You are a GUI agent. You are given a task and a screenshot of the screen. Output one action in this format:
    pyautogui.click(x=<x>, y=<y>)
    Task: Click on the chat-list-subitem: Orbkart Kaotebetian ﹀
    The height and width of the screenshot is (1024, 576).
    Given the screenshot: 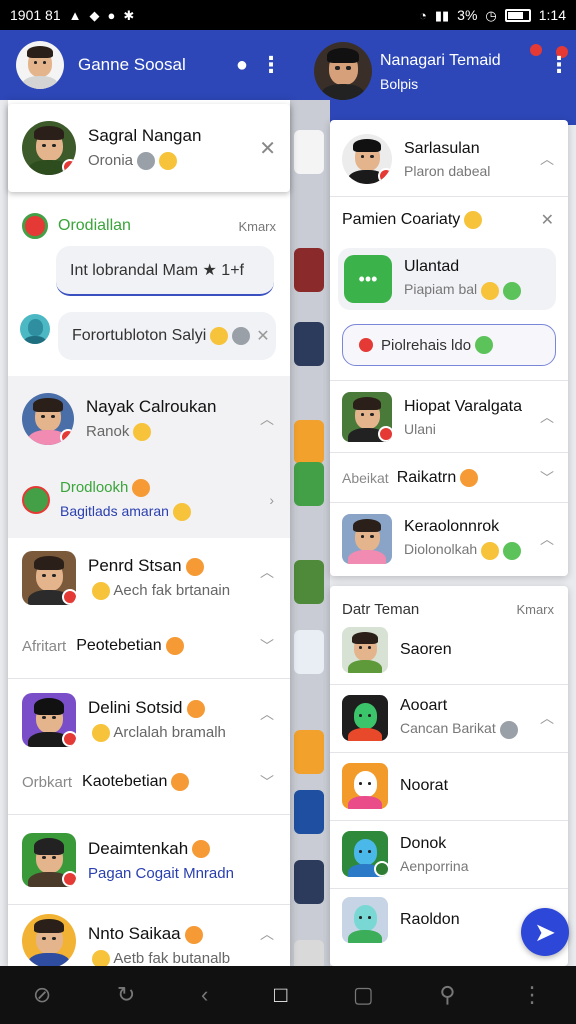 What is the action you would take?
    pyautogui.click(x=149, y=782)
    